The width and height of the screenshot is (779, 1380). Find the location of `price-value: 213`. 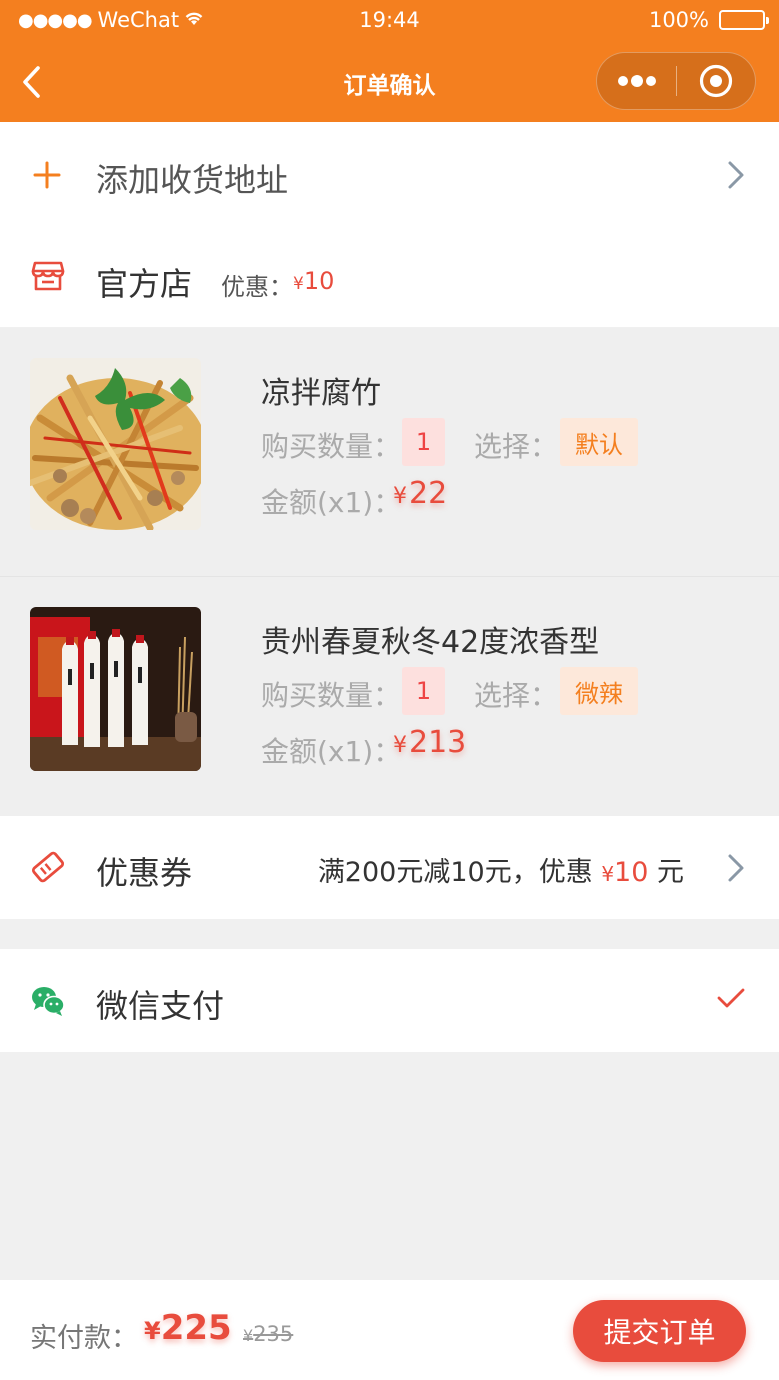

price-value: 213 is located at coordinates (438, 742).